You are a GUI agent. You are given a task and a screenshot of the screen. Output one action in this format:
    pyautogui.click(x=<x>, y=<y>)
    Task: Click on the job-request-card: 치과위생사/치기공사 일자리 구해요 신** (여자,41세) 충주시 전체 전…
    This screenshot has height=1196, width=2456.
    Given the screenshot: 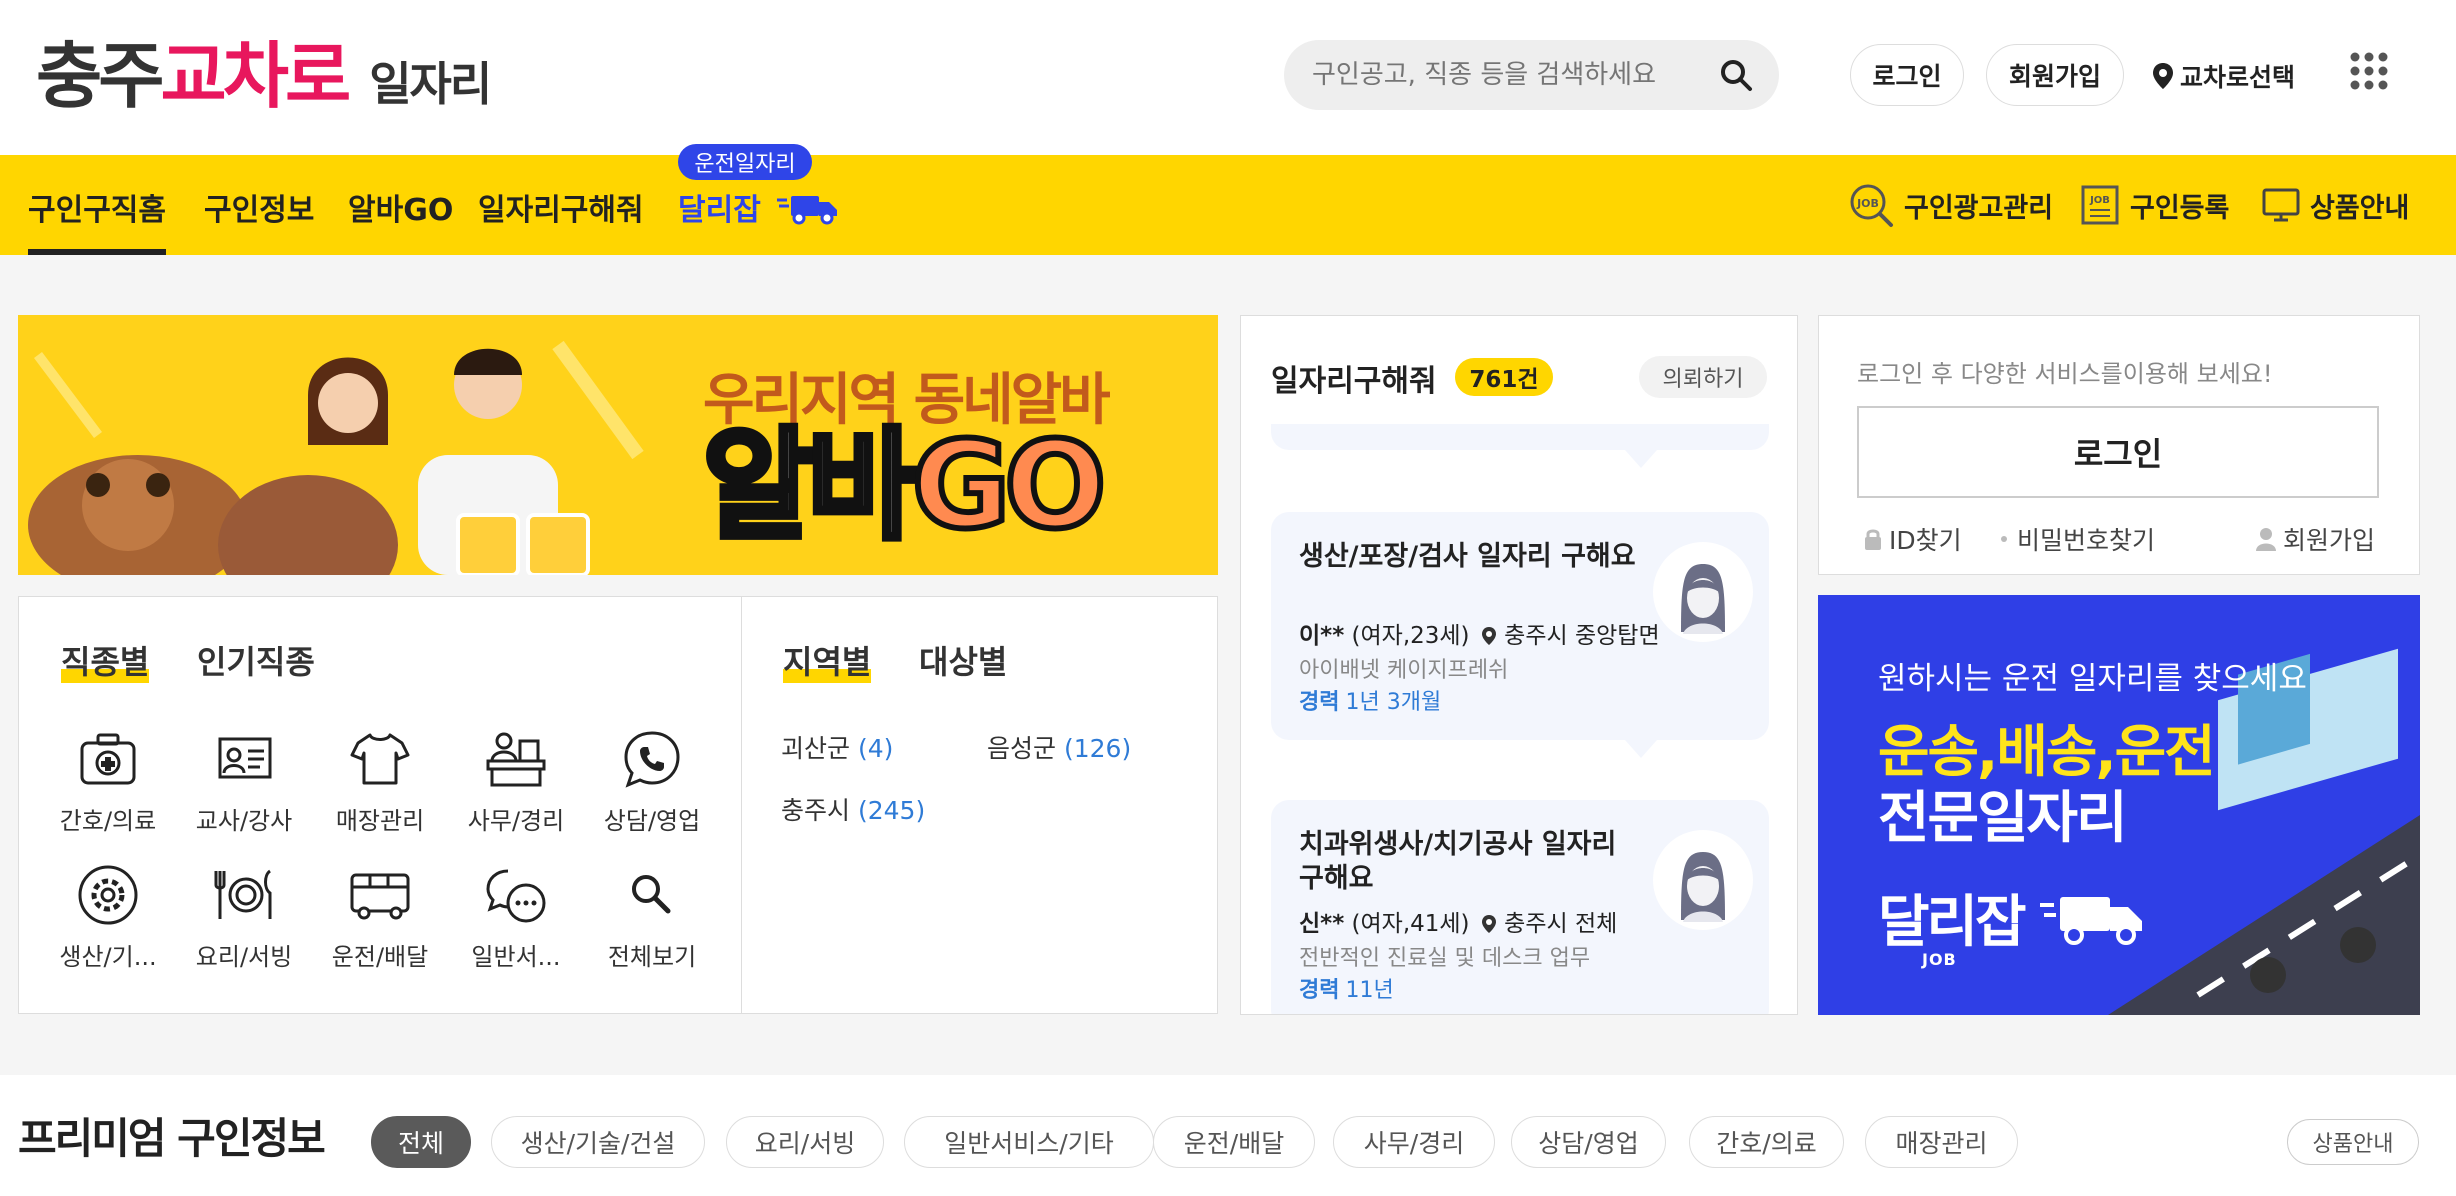 What is the action you would take?
    pyautogui.click(x=1520, y=907)
    